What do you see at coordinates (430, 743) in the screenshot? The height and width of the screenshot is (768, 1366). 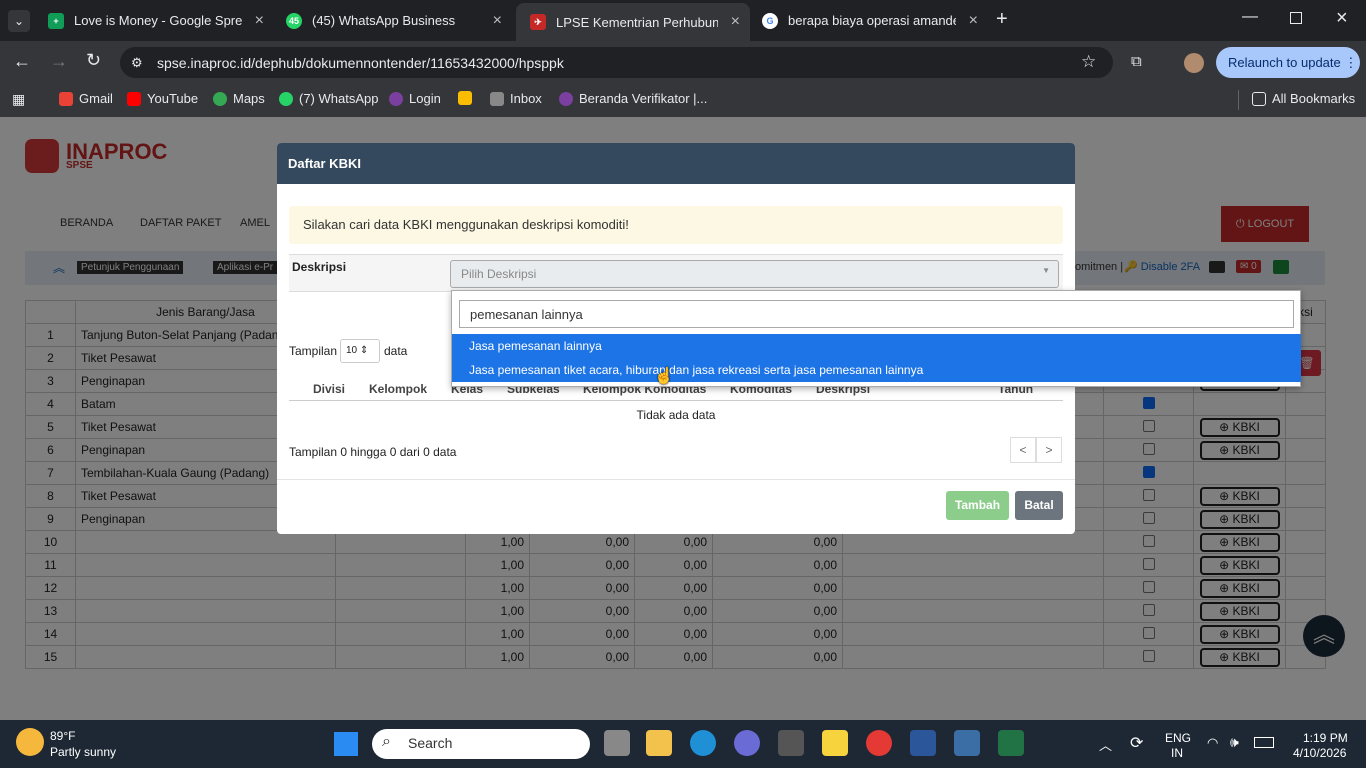 I see `search-label: Search` at bounding box center [430, 743].